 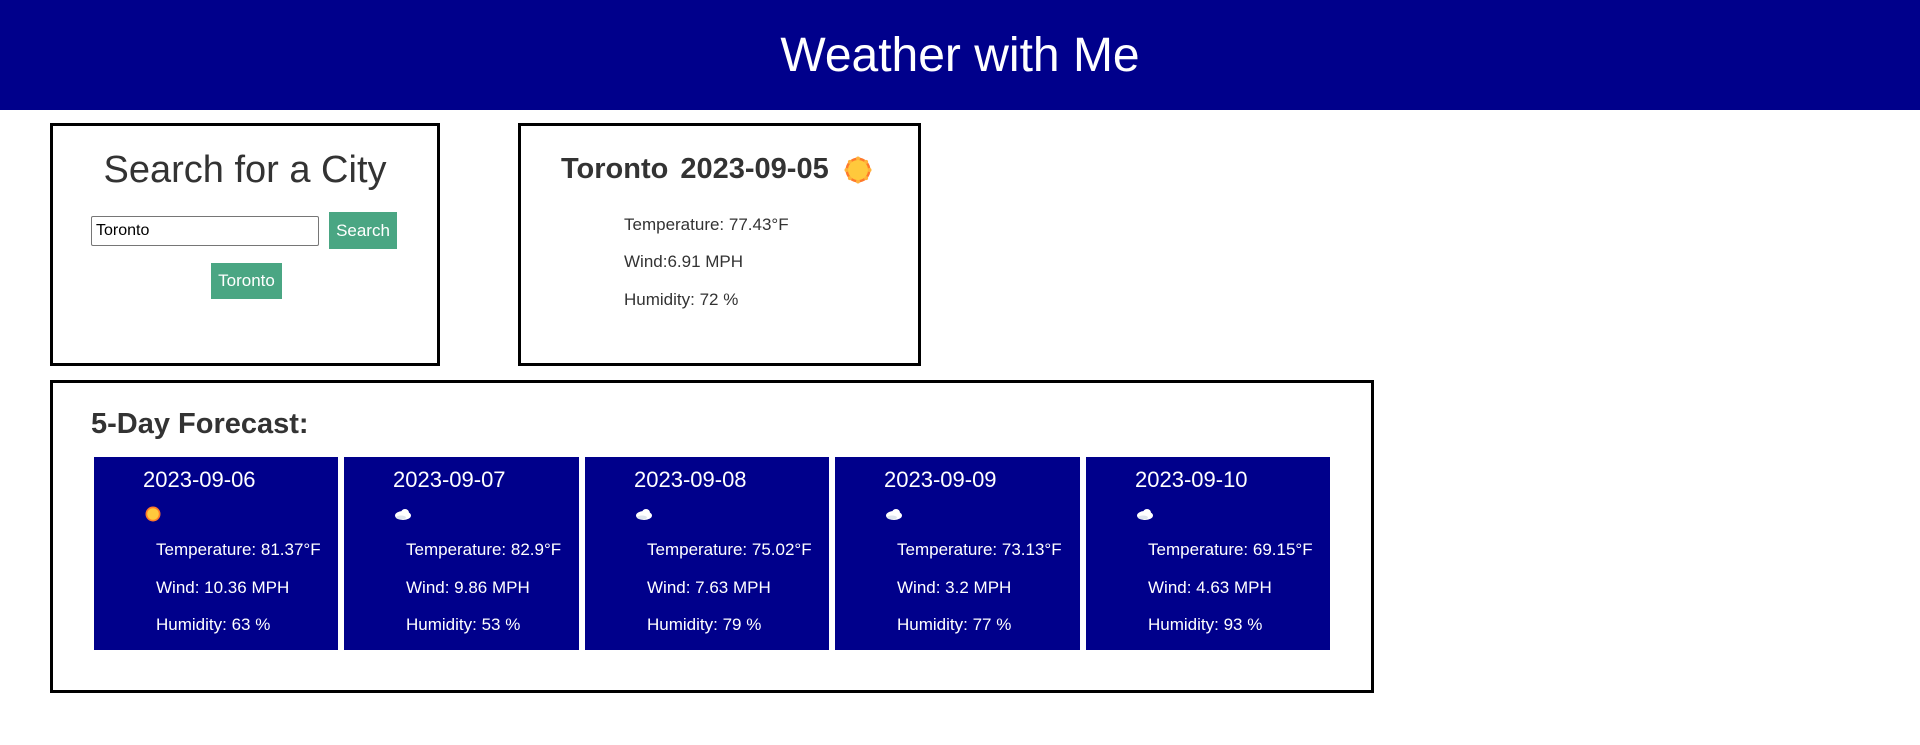 I want to click on app-header: Weather with Me, so click(x=960, y=55).